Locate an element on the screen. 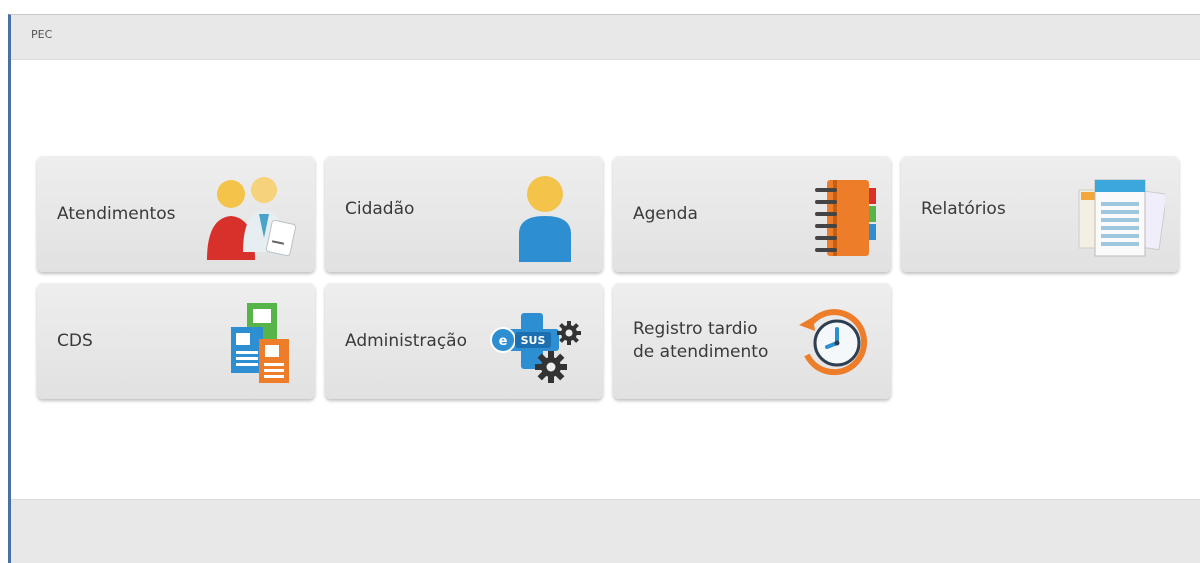 The image size is (1200, 563). people-icon is located at coordinates (252, 218).